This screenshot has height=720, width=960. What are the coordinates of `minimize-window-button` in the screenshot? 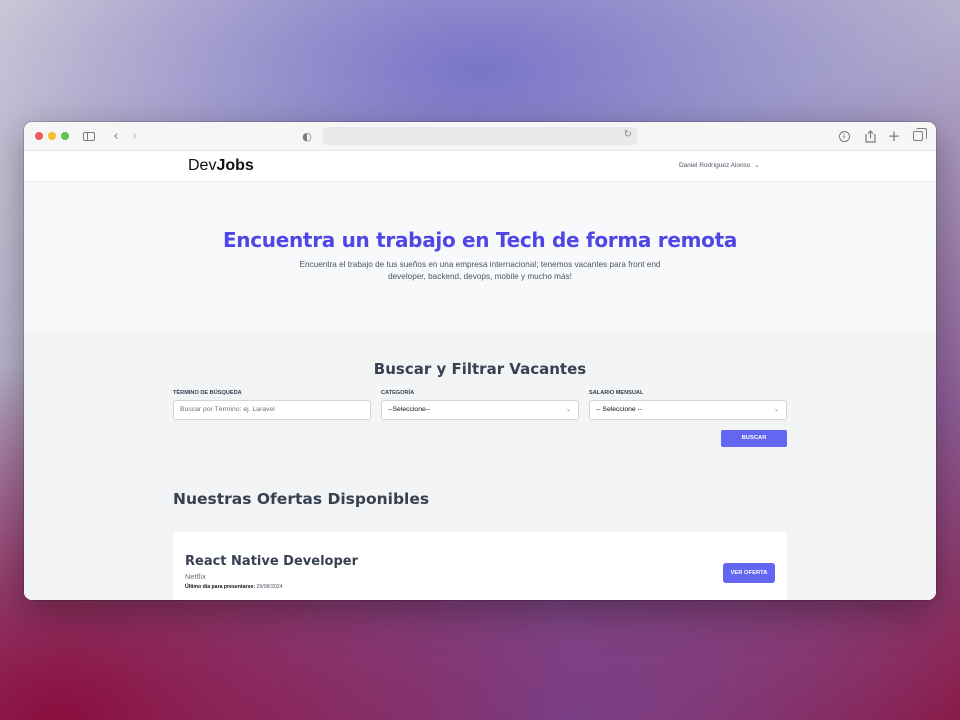 It's located at (52, 136).